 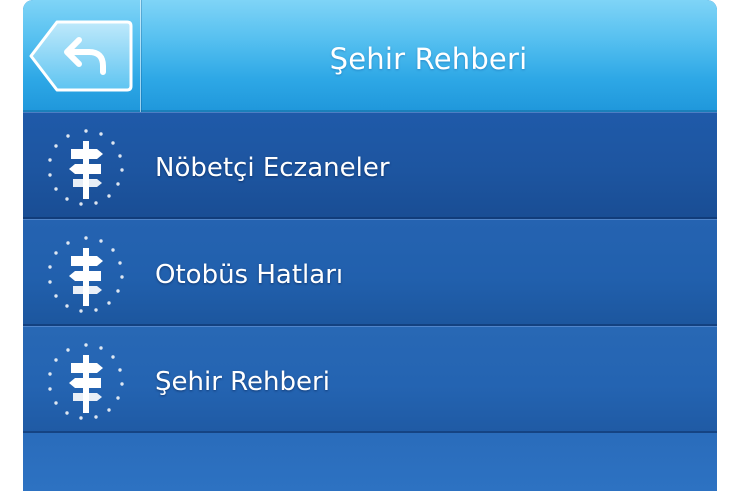 I want to click on menu-item-label: Nöbetçi Eczaneler, so click(x=272, y=168).